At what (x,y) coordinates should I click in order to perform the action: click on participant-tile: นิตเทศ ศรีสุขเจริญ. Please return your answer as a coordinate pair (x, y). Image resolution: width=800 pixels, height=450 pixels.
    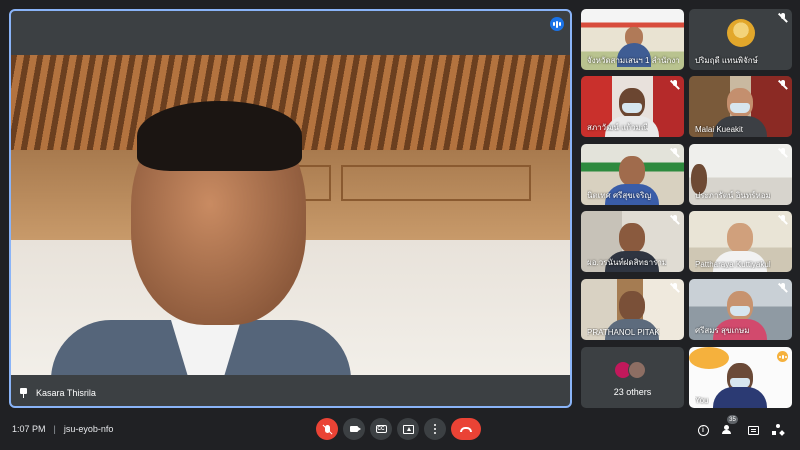
    Looking at the image, I should click on (632, 174).